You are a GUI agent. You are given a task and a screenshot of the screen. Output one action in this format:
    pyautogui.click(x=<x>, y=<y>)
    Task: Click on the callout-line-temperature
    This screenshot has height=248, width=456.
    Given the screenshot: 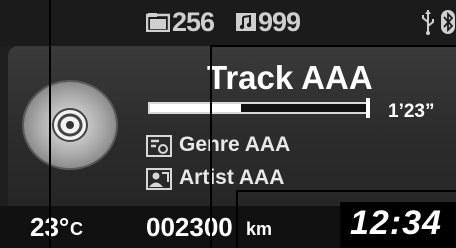 What is the action you would take?
    pyautogui.click(x=50, y=124)
    